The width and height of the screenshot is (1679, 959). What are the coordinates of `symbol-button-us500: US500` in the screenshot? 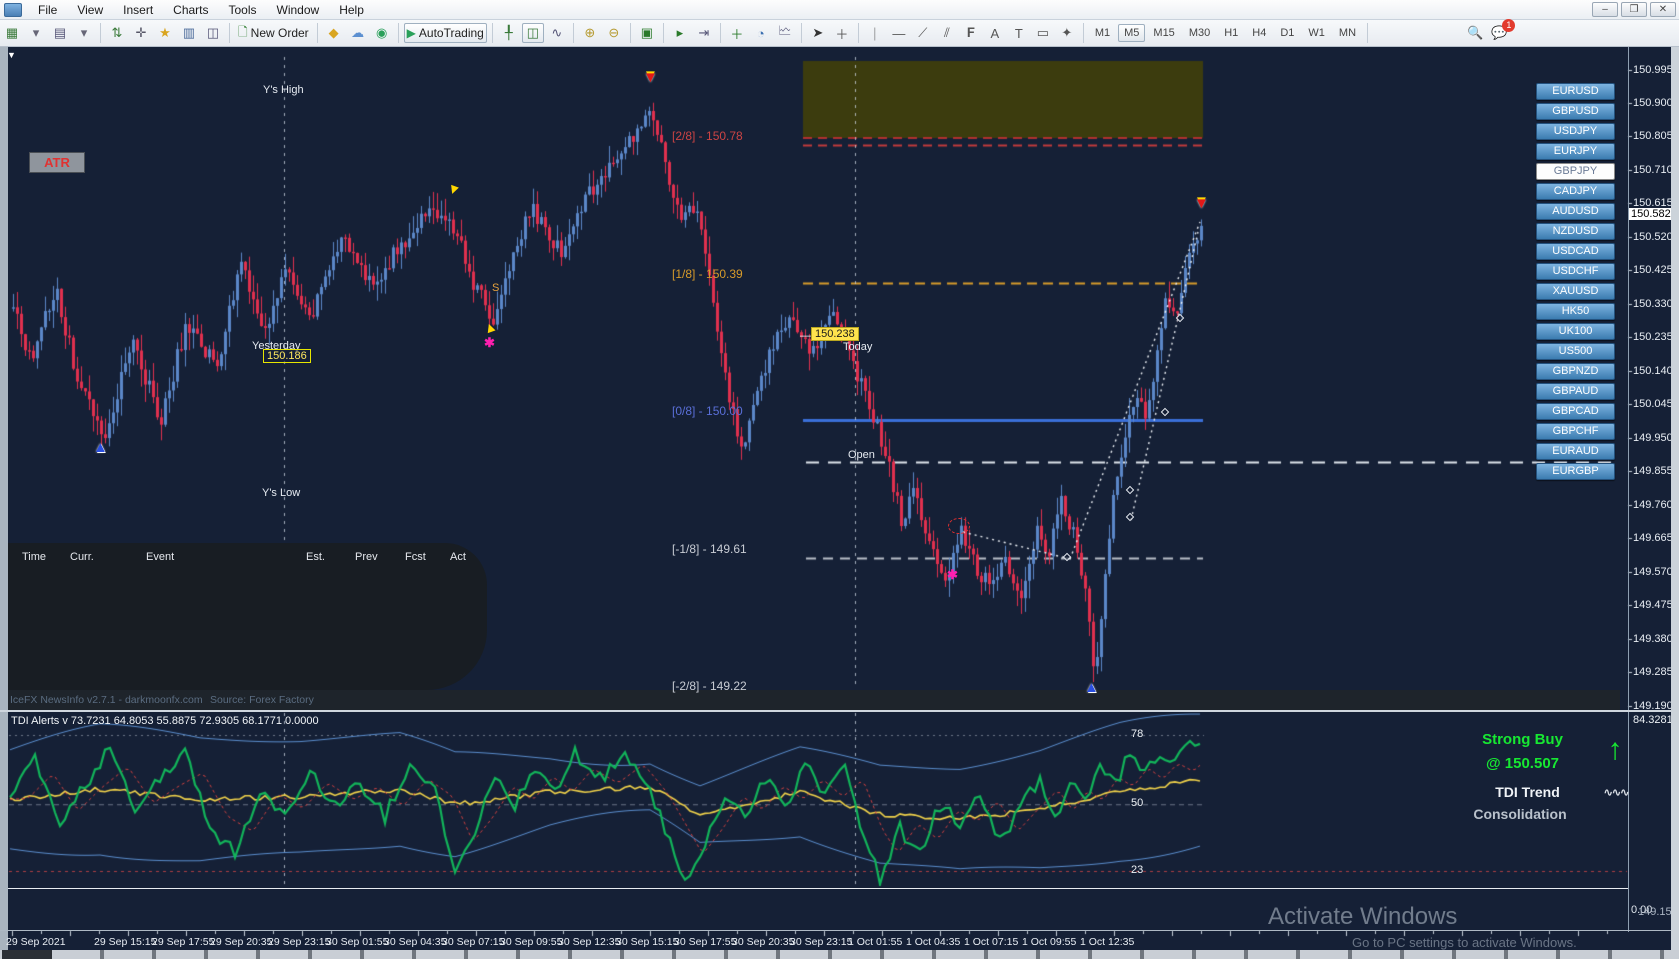 It's located at (1575, 351).